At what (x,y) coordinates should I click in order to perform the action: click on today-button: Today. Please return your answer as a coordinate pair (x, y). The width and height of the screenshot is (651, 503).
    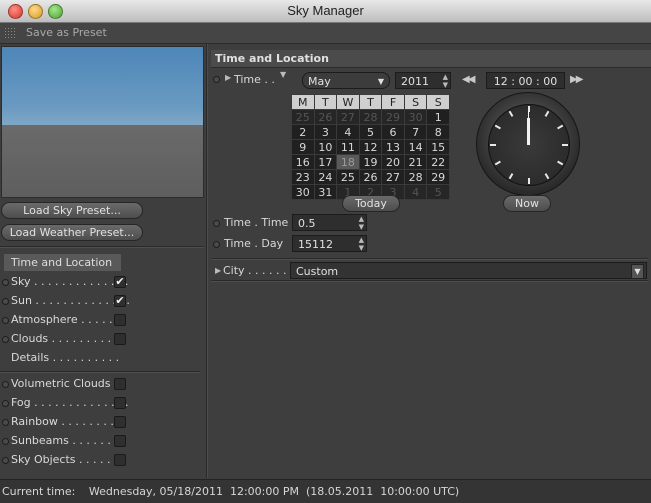
    Looking at the image, I should click on (371, 203).